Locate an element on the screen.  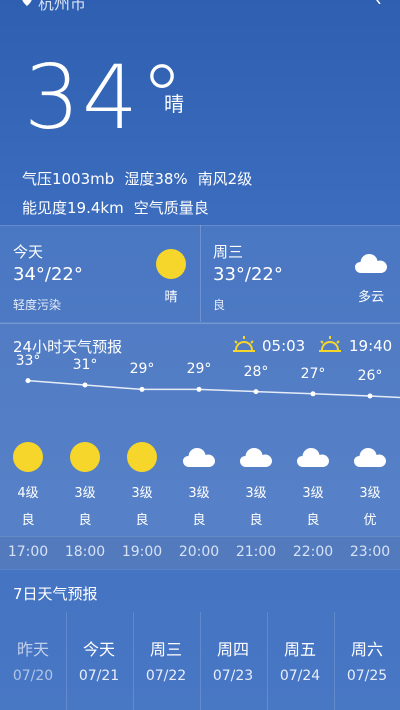
card-divider is located at coordinates (200, 273).